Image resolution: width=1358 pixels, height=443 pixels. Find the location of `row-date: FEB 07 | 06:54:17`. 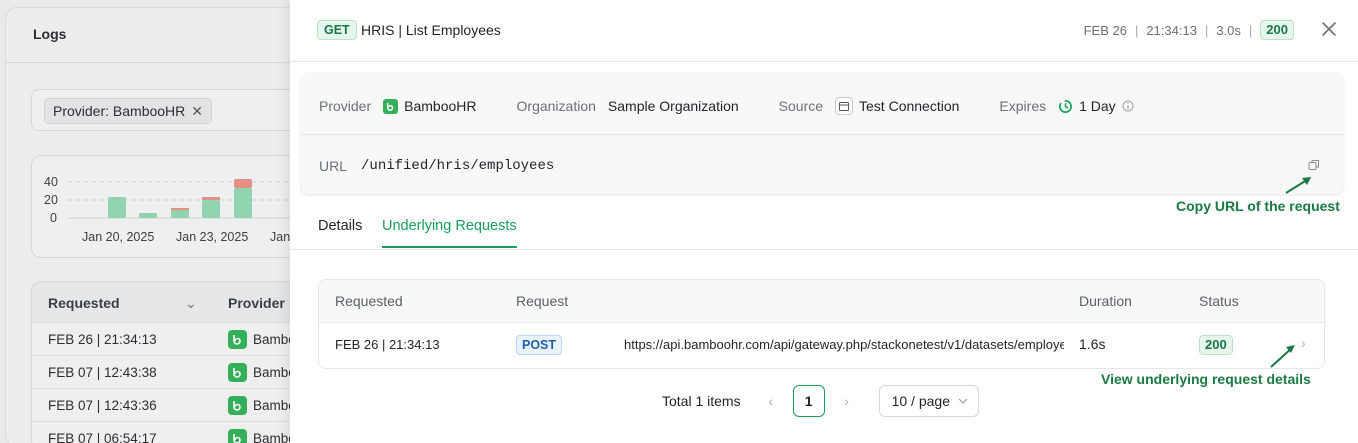

row-date: FEB 07 | 06:54:17 is located at coordinates (102, 437).